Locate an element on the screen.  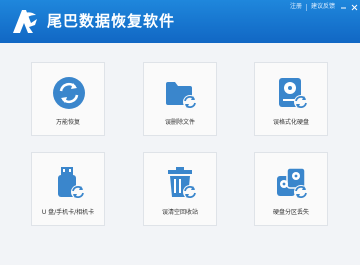
formatted-disk-card: 误格式化硬盘 is located at coordinates (291, 99).